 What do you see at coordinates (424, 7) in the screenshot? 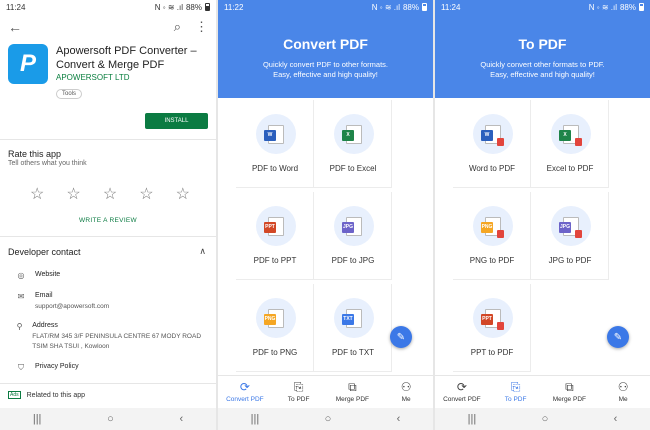
I see `battery-icon` at bounding box center [424, 7].